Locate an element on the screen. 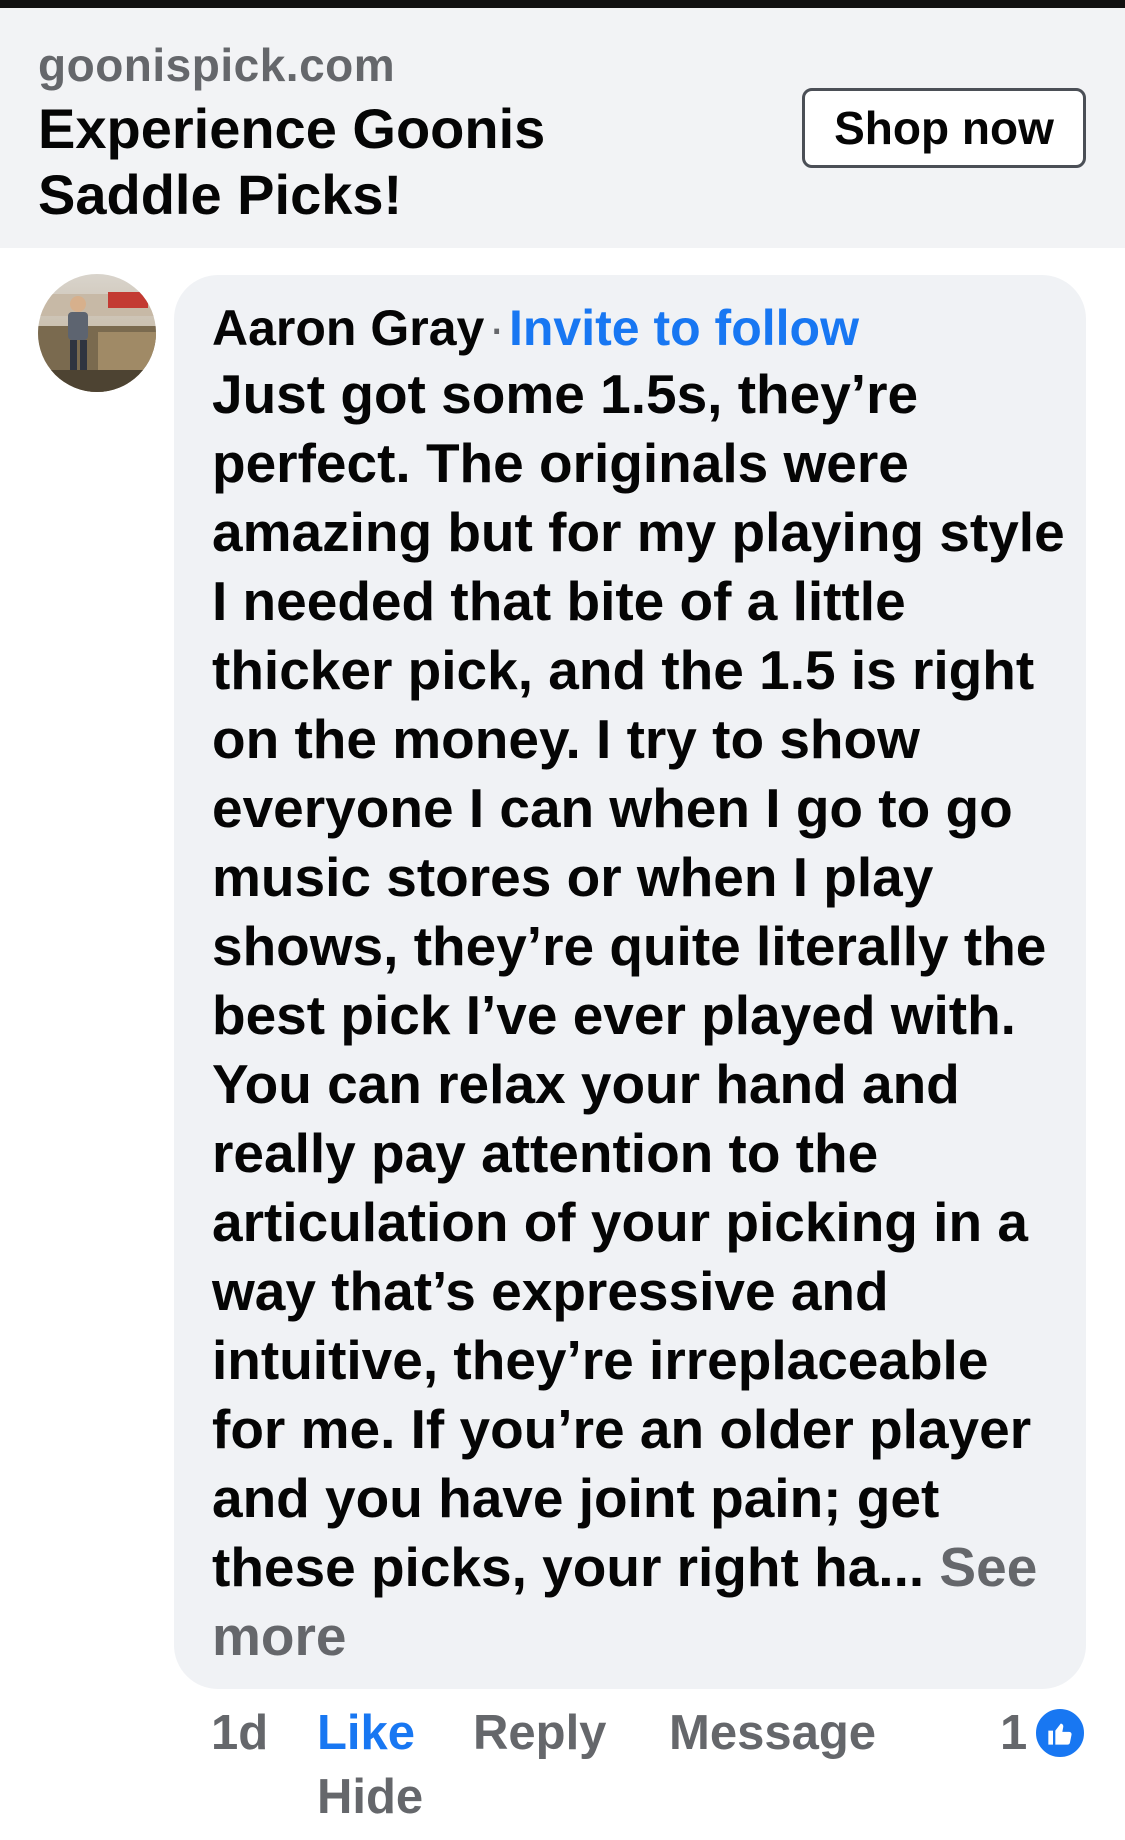  user-avatar-image is located at coordinates (97, 333).